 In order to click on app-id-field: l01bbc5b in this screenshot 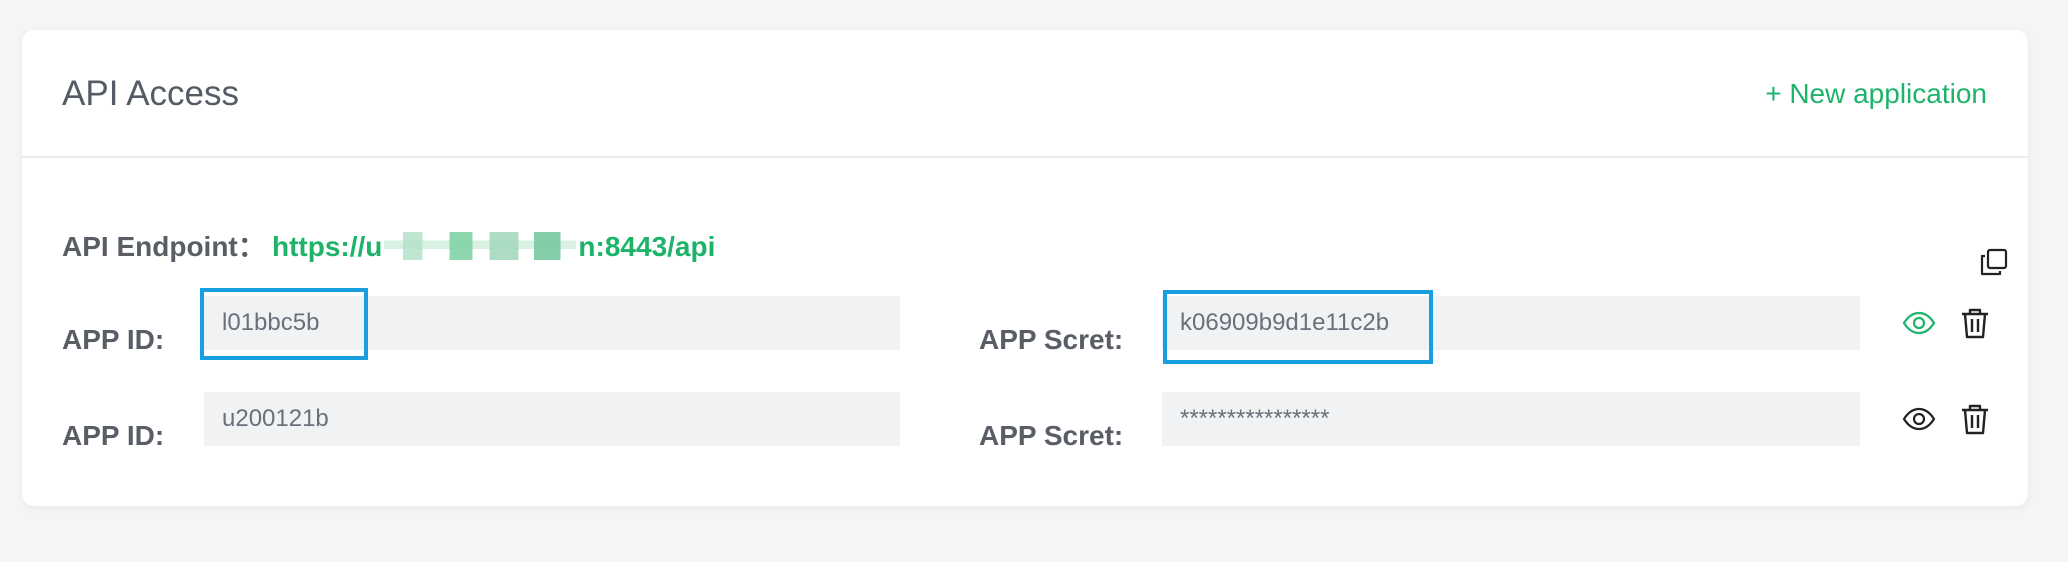, I will do `click(552, 323)`.